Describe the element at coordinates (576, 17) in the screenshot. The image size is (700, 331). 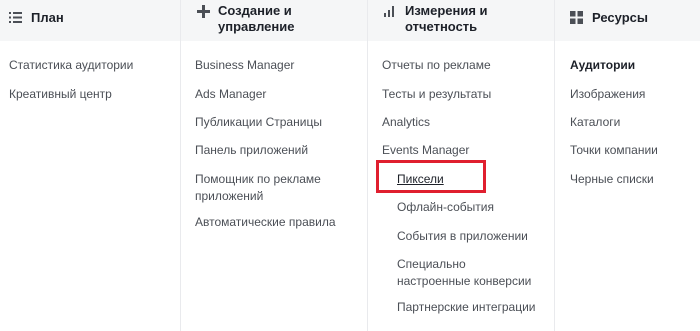
I see `grid-icon` at that location.